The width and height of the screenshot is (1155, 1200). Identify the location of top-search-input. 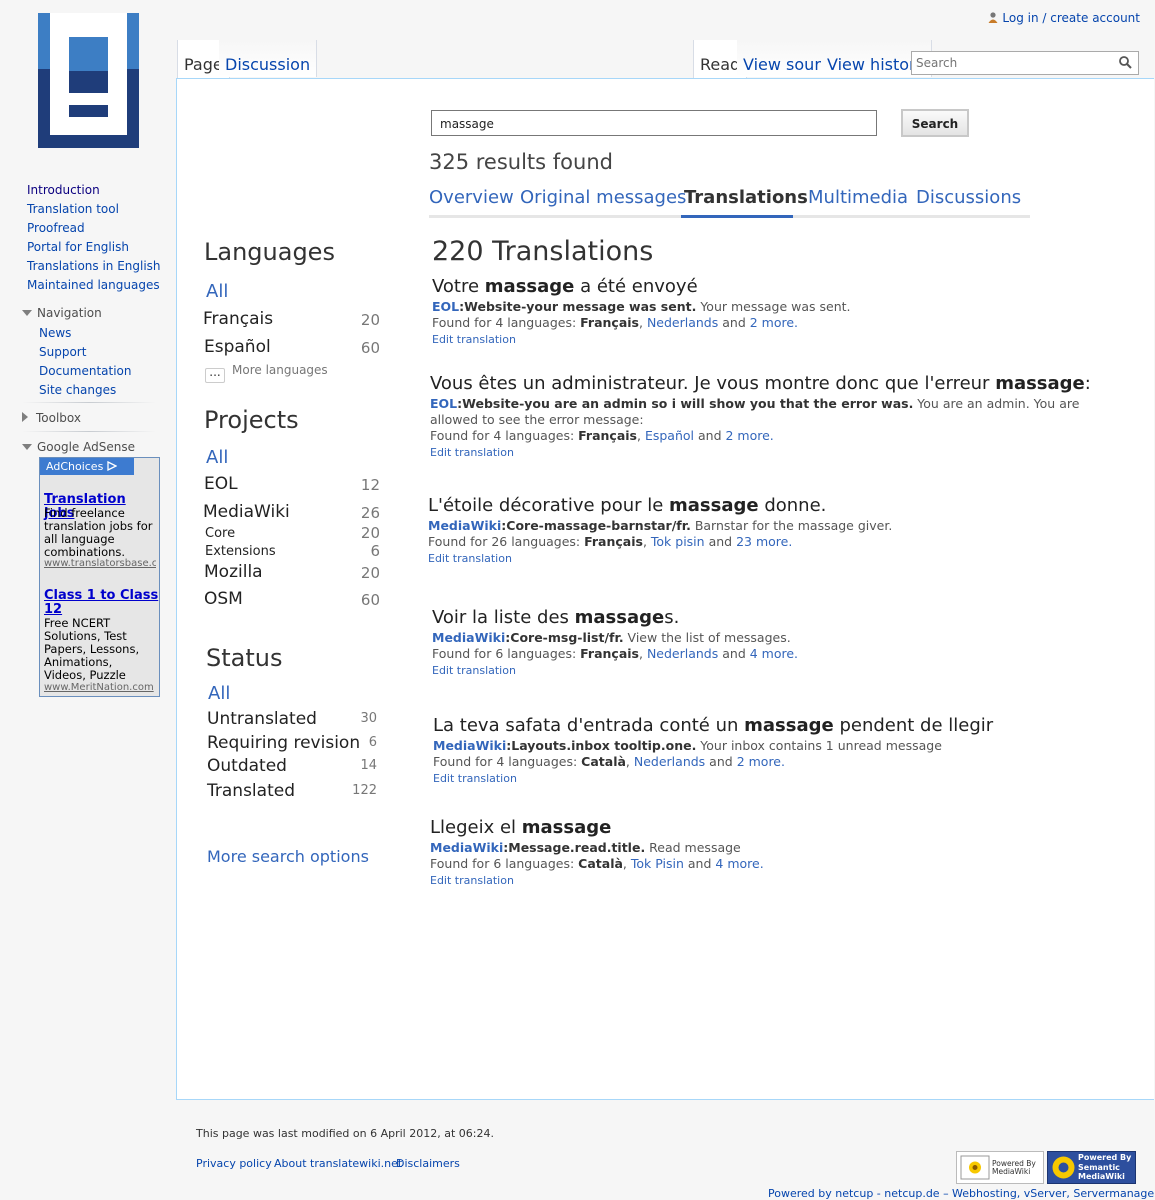
(1011, 63).